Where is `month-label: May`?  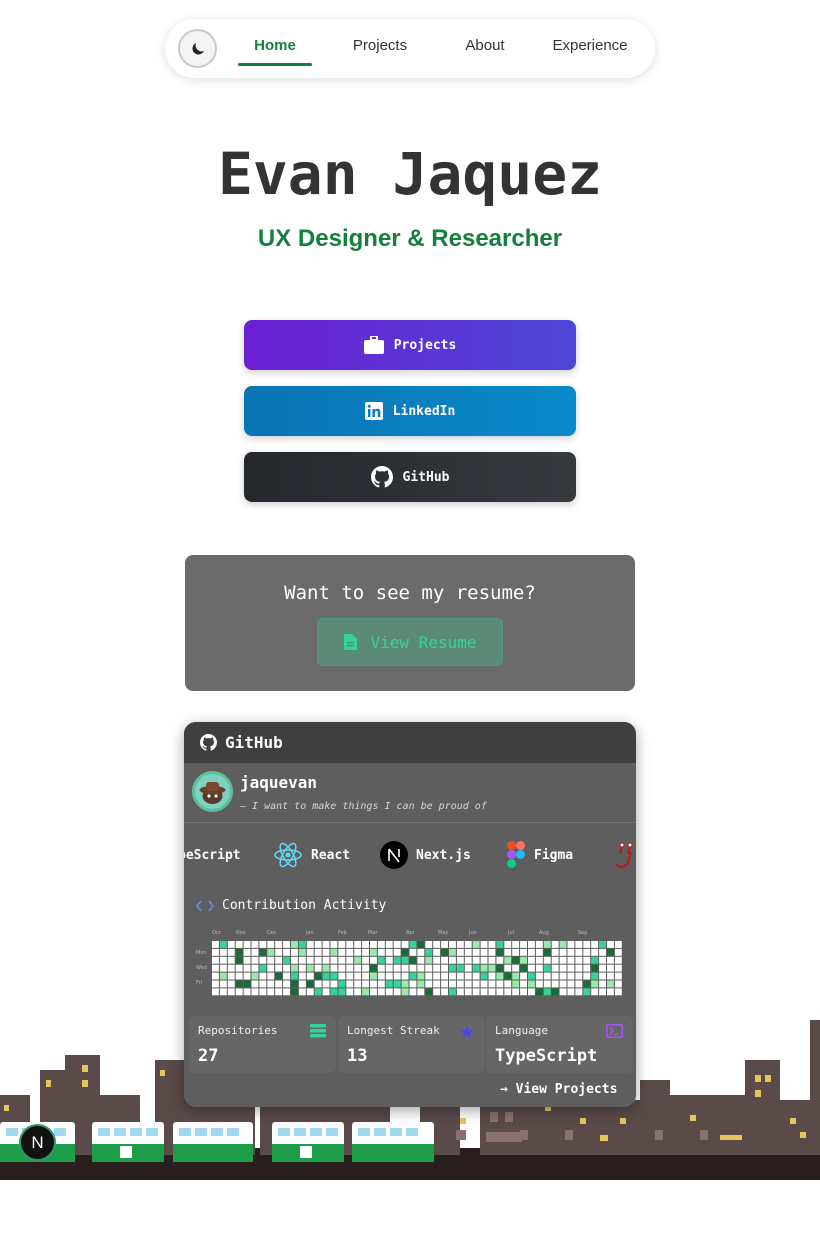
month-label: May is located at coordinates (443, 933).